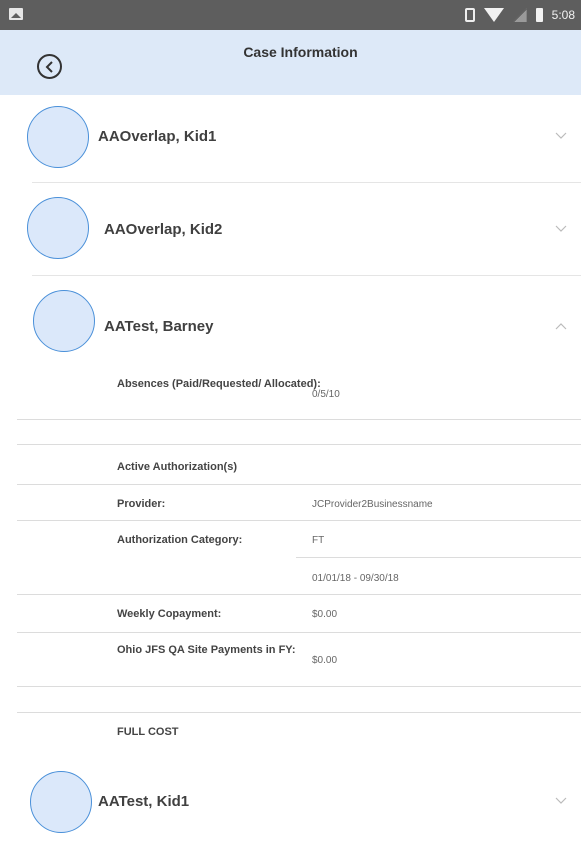  What do you see at coordinates (141, 504) in the screenshot?
I see `provider-label: Provider:` at bounding box center [141, 504].